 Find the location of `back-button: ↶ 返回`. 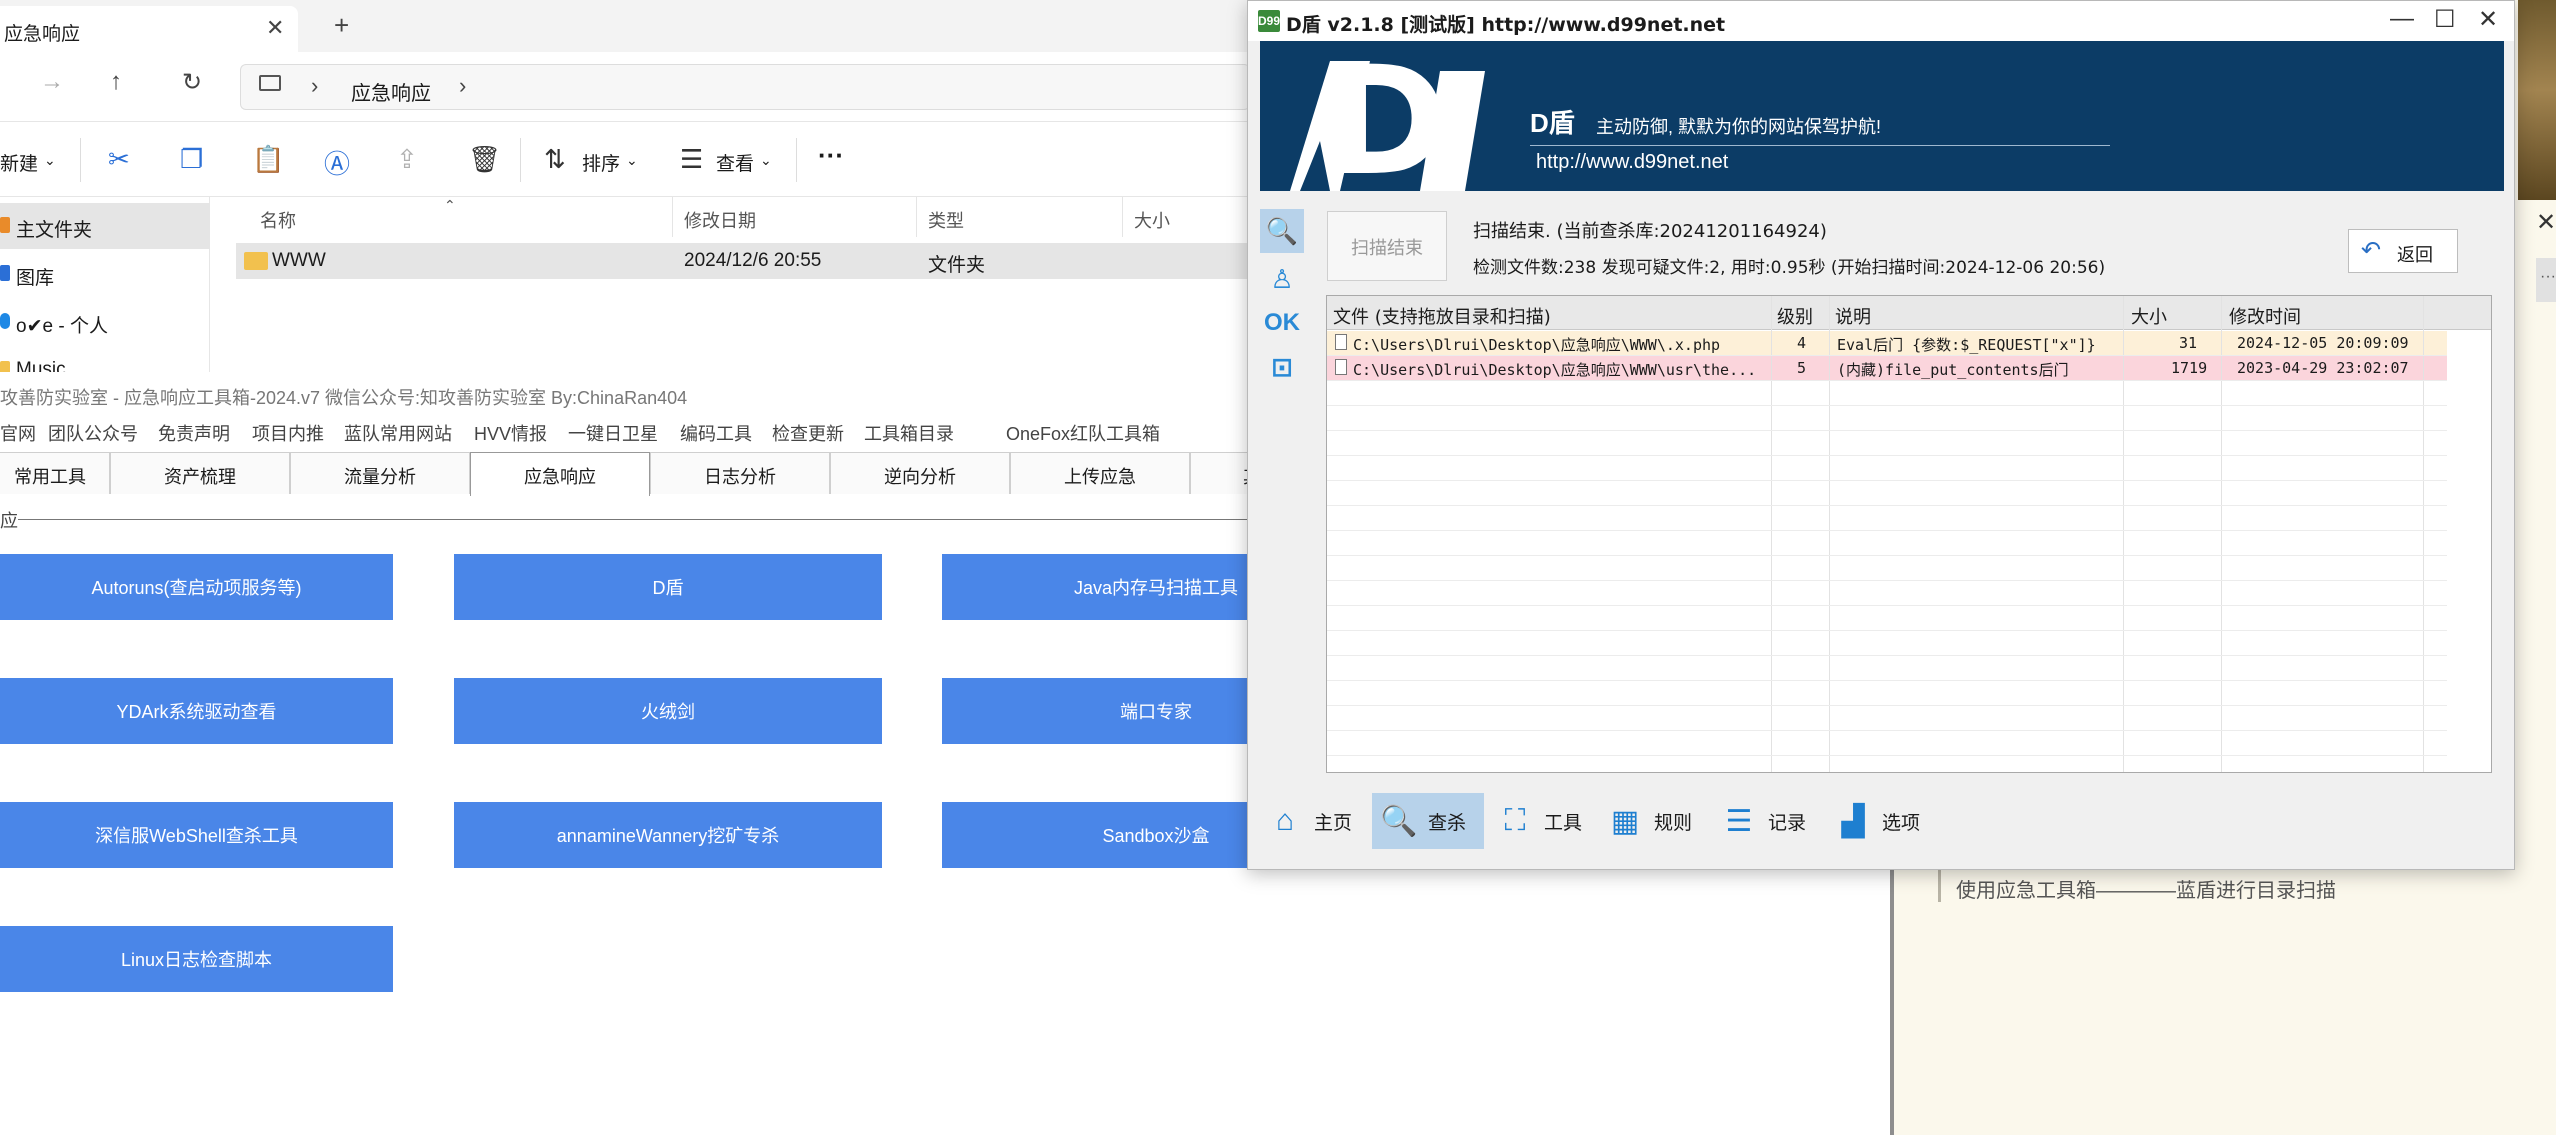

back-button: ↶ 返回 is located at coordinates (2403, 251).